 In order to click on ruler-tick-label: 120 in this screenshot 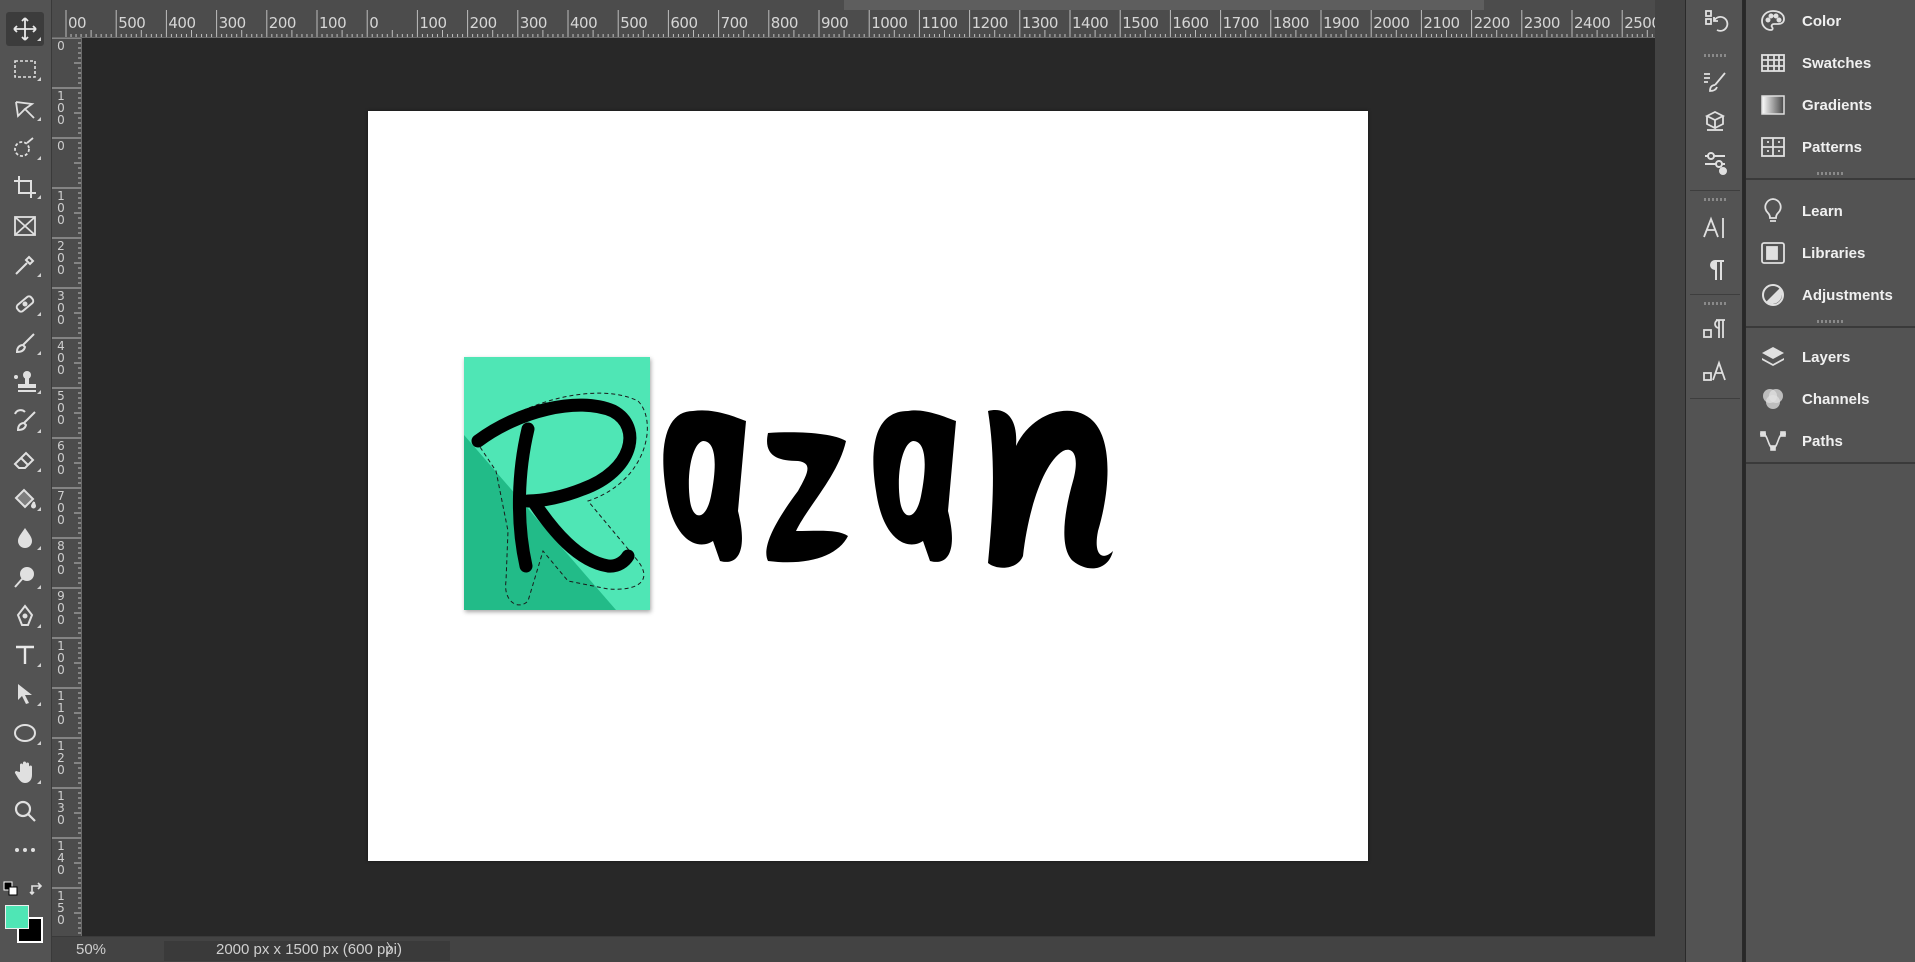, I will do `click(61, 758)`.